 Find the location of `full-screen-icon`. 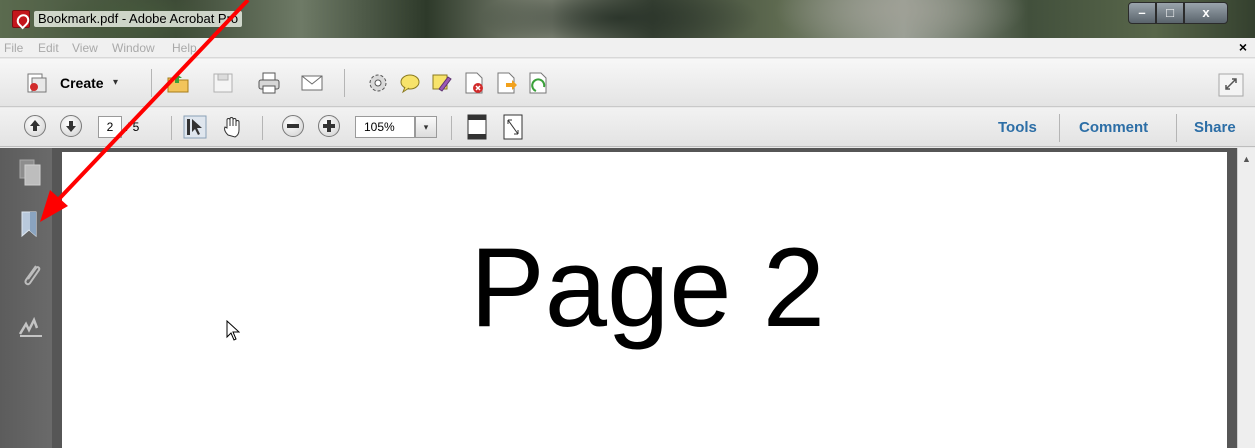

full-screen-icon is located at coordinates (513, 127).